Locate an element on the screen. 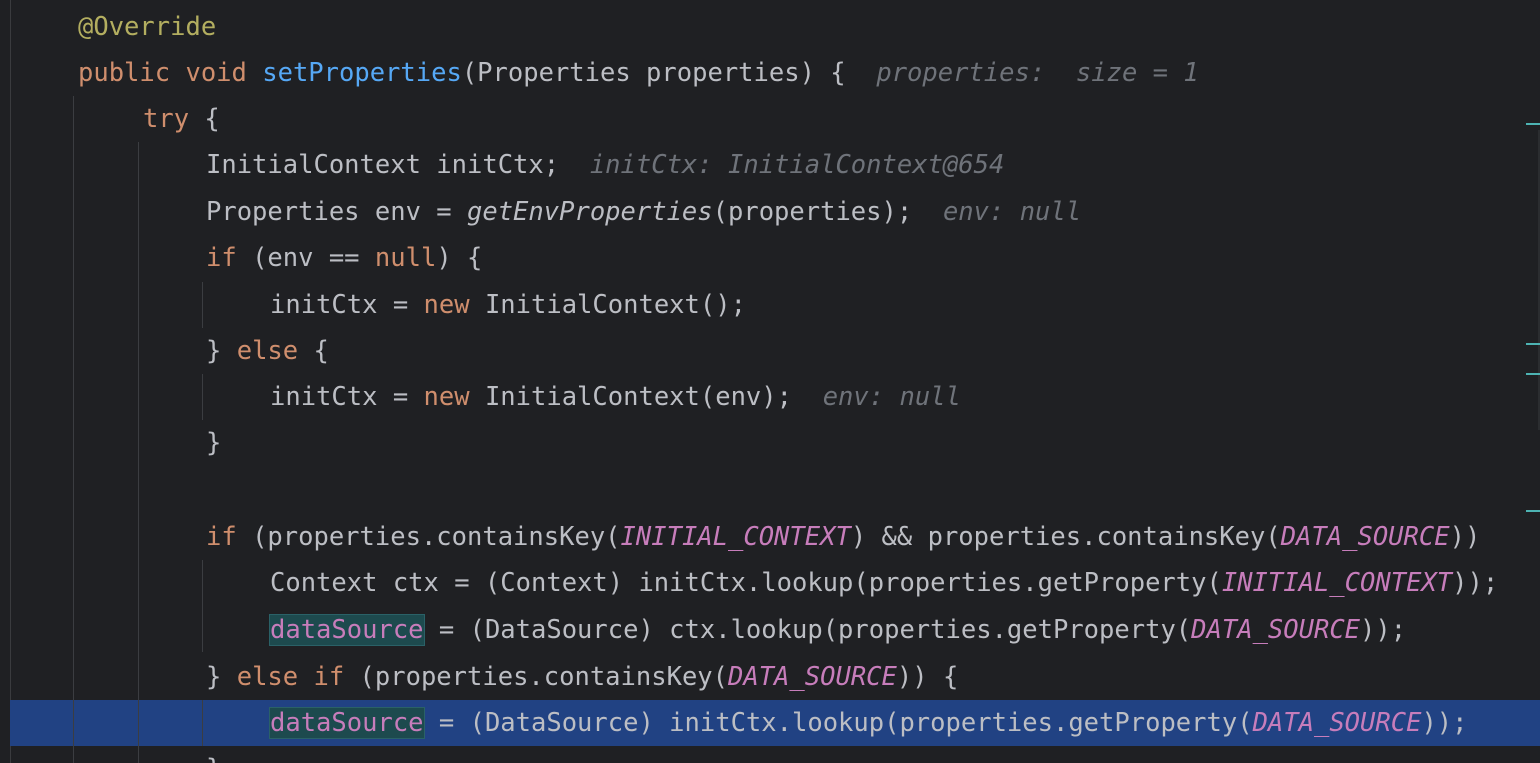 The width and height of the screenshot is (1540, 763). code-line: InitialContext initCtx; initCtx is located at coordinates (605, 165).